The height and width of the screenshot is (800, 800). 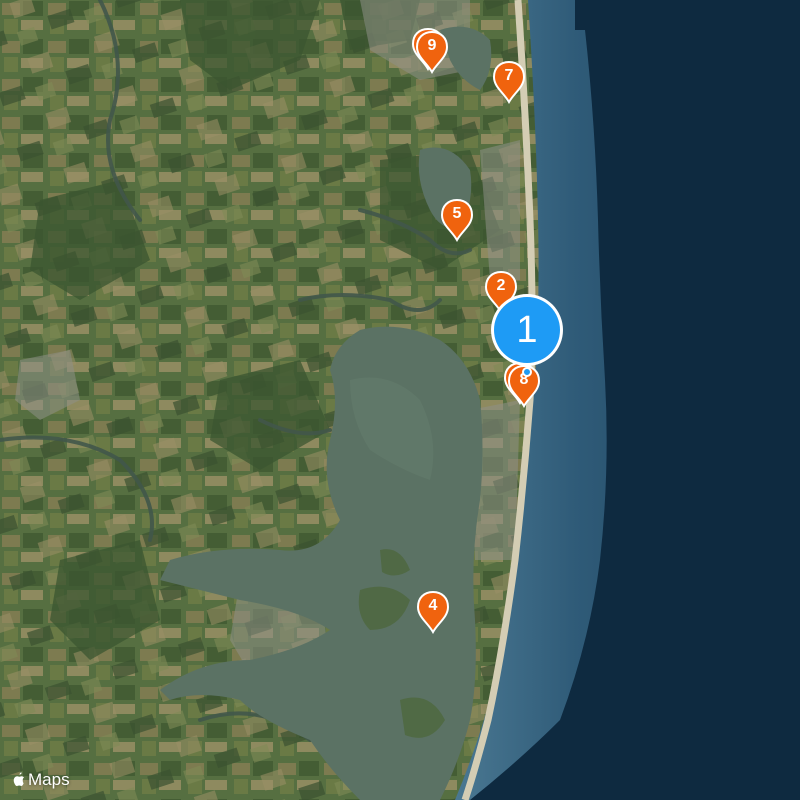 I want to click on map-marker-4: 4, so click(x=433, y=612).